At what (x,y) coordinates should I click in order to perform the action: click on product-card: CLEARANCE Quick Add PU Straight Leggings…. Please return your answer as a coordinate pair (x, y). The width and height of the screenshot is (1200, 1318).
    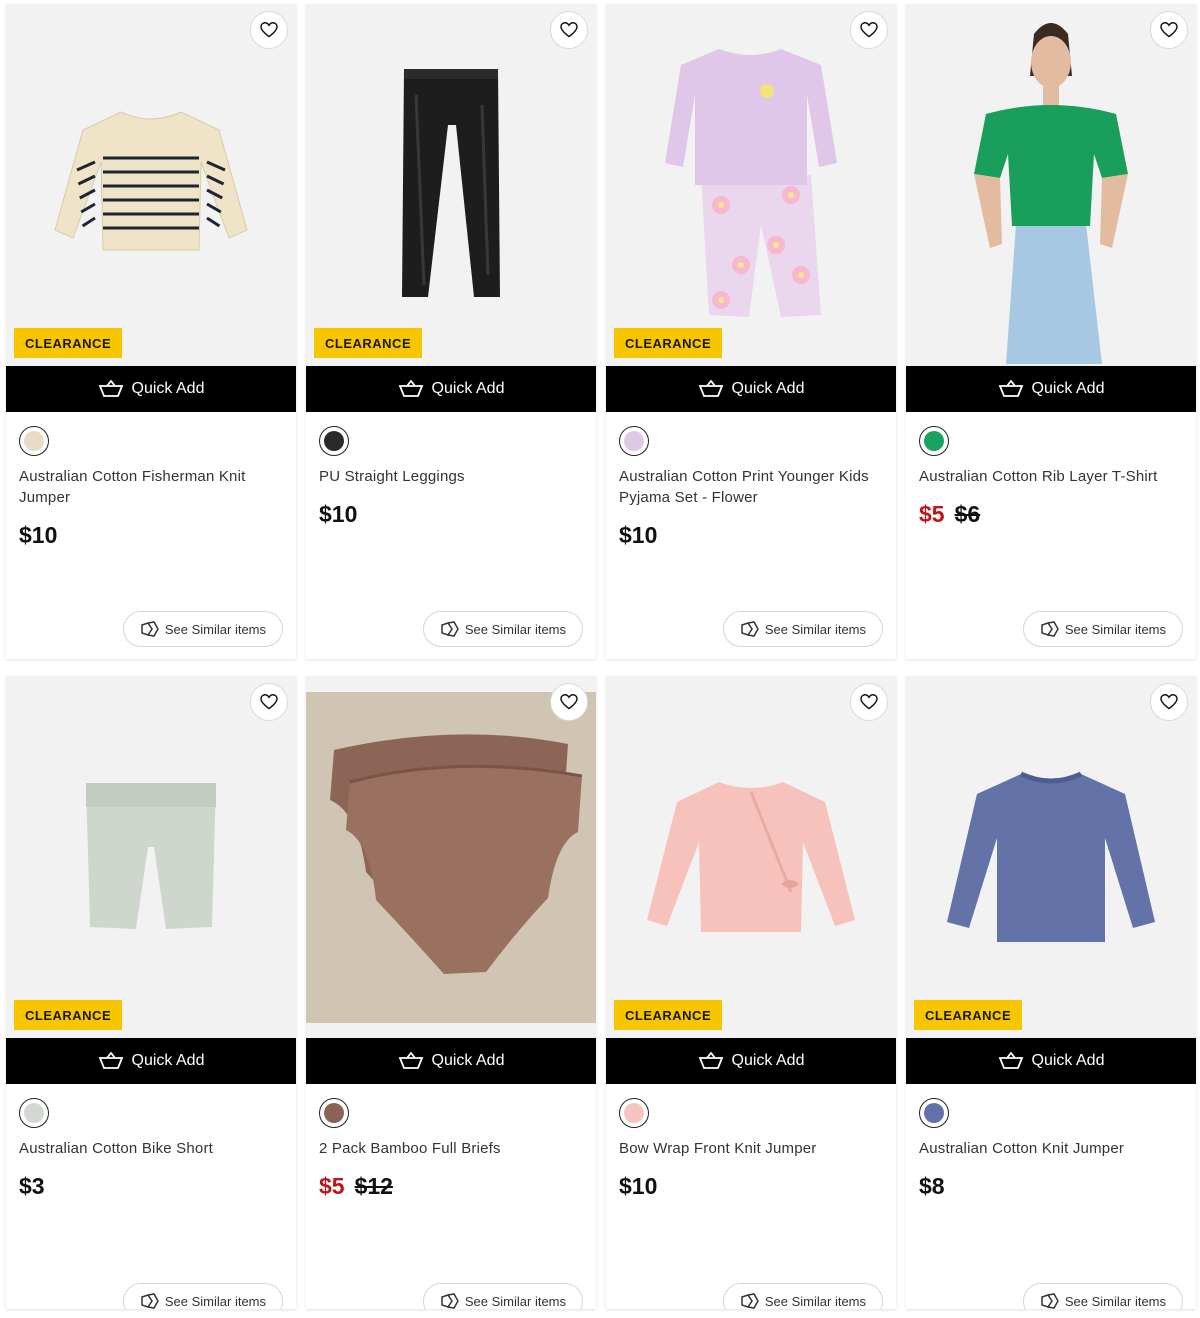
    Looking at the image, I should click on (451, 331).